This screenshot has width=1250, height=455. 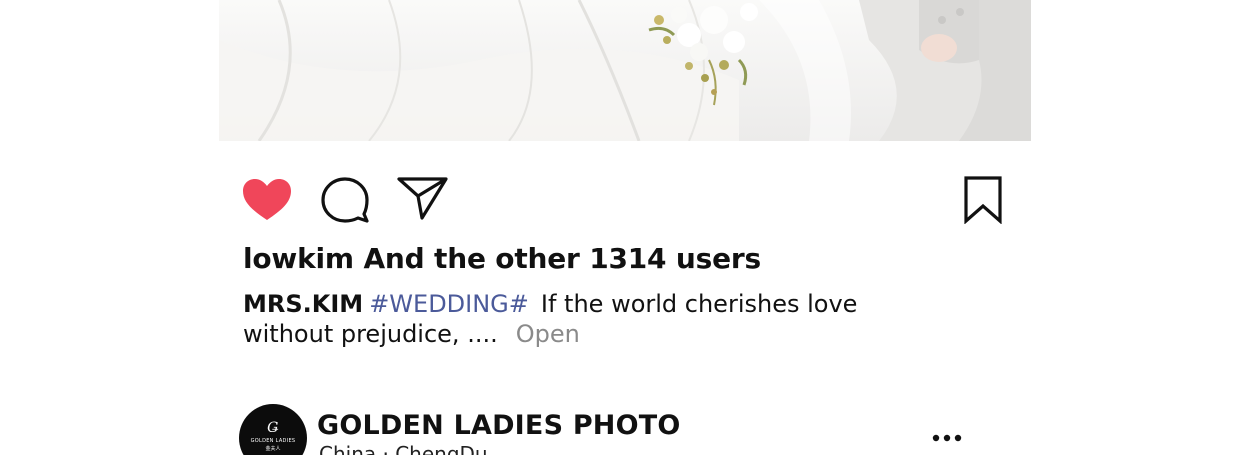 I want to click on avatar: Ǥ GOLDEN LADIES 金夫人, so click(x=273, y=429).